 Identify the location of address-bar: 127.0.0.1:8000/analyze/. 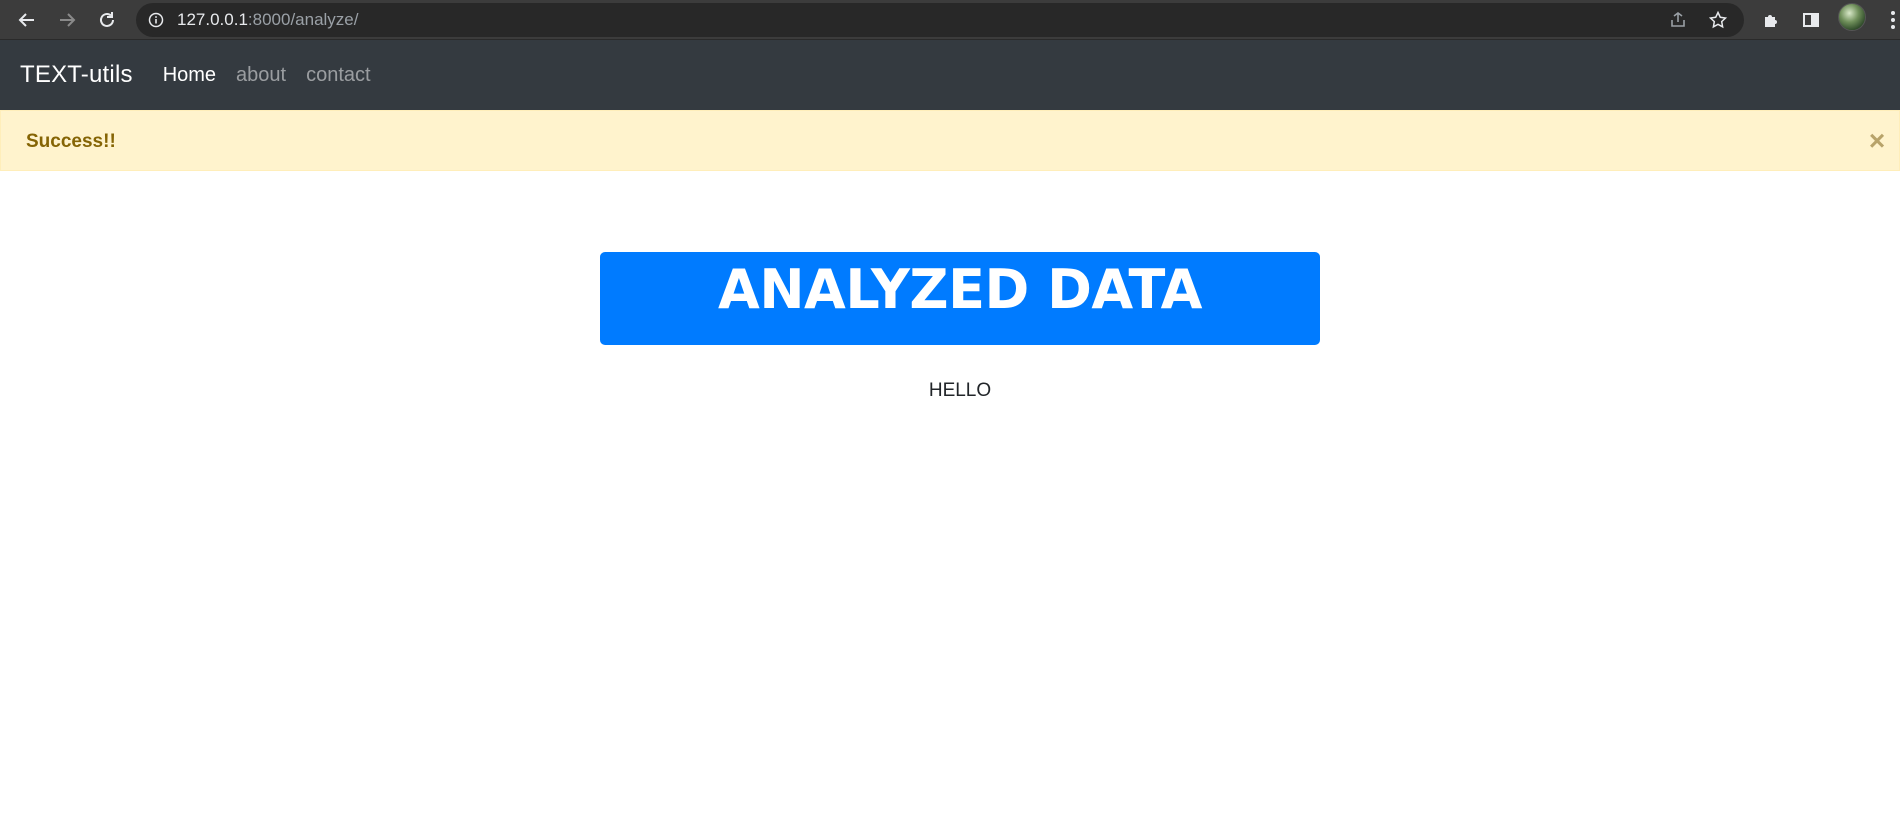
(940, 20).